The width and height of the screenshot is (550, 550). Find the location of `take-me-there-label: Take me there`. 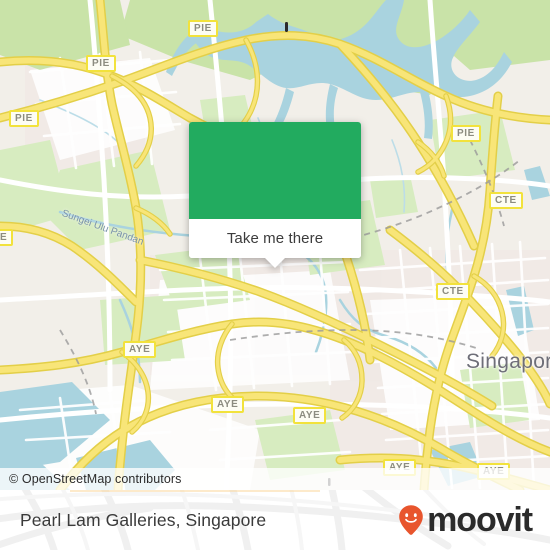

take-me-there-label: Take me there is located at coordinates (275, 238).